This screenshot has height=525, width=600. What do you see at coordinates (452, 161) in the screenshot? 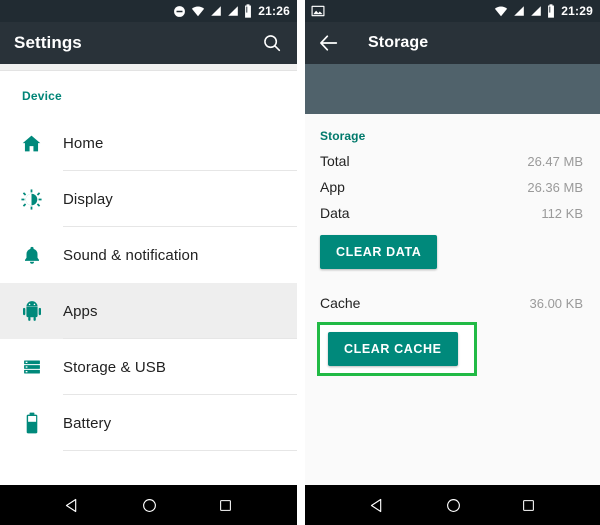
I see `storage-row-total: Total 26.47 MB` at bounding box center [452, 161].